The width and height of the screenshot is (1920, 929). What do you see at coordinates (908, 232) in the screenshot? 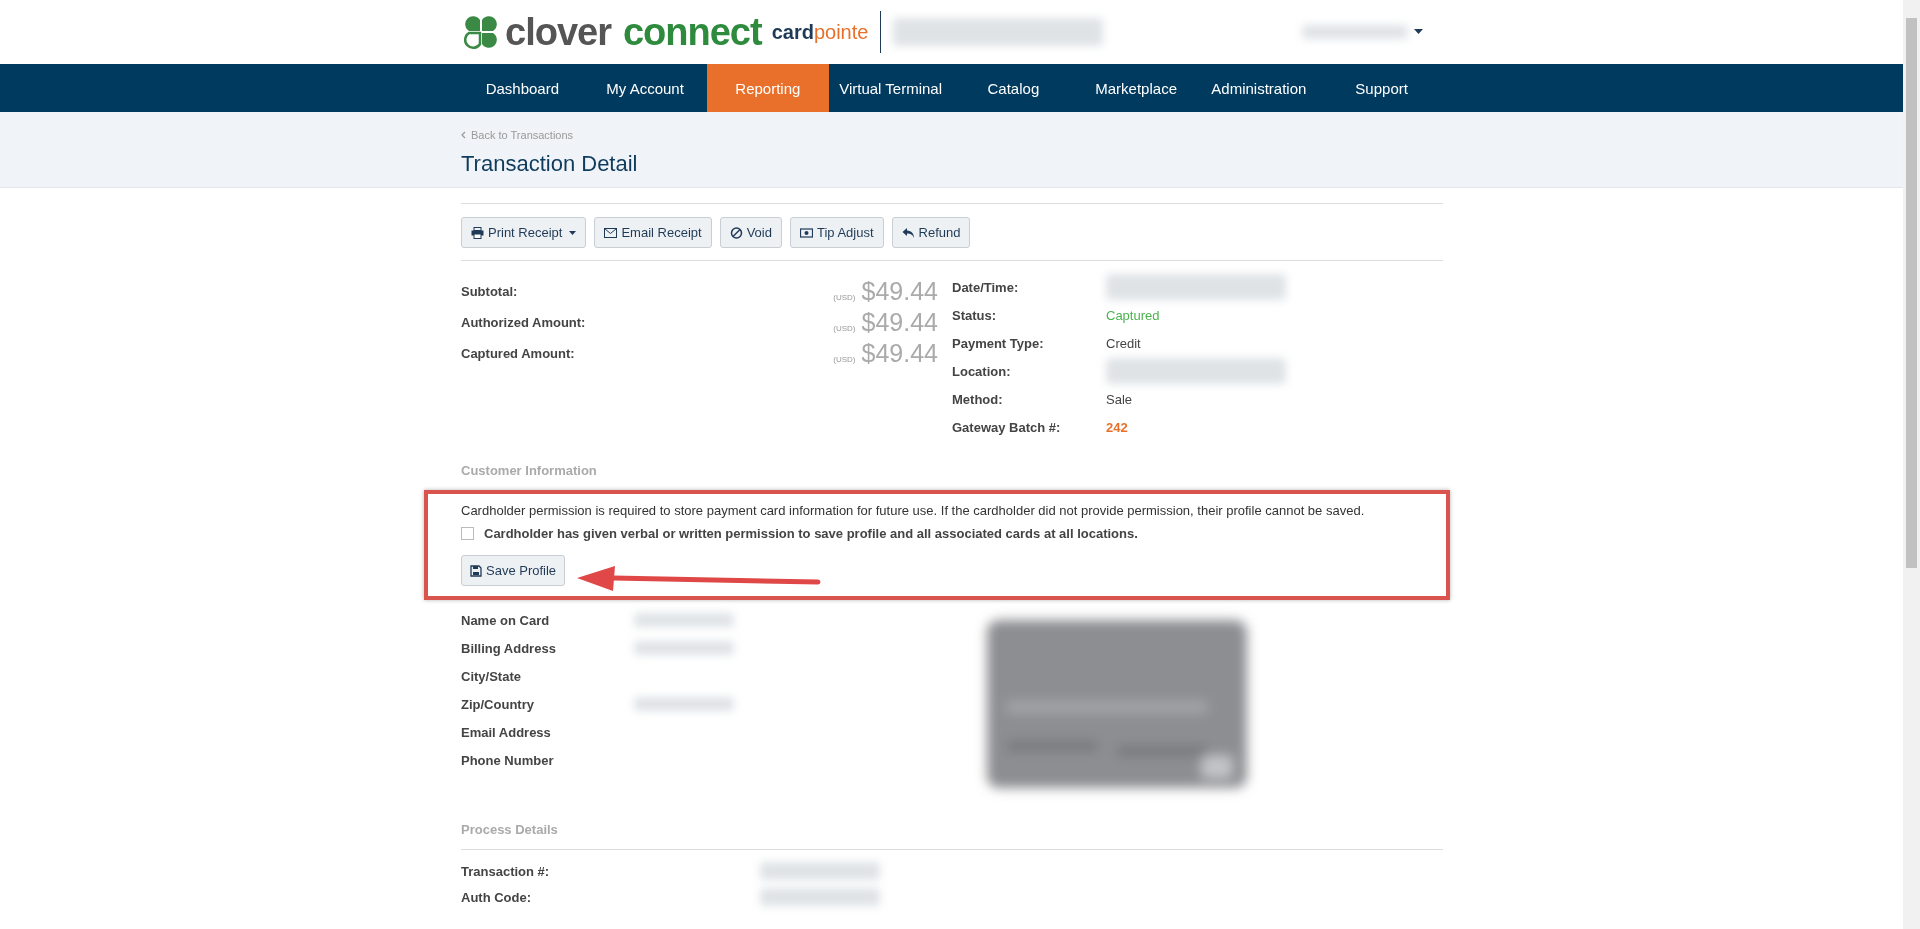
I see `reply-arrow-icon` at bounding box center [908, 232].